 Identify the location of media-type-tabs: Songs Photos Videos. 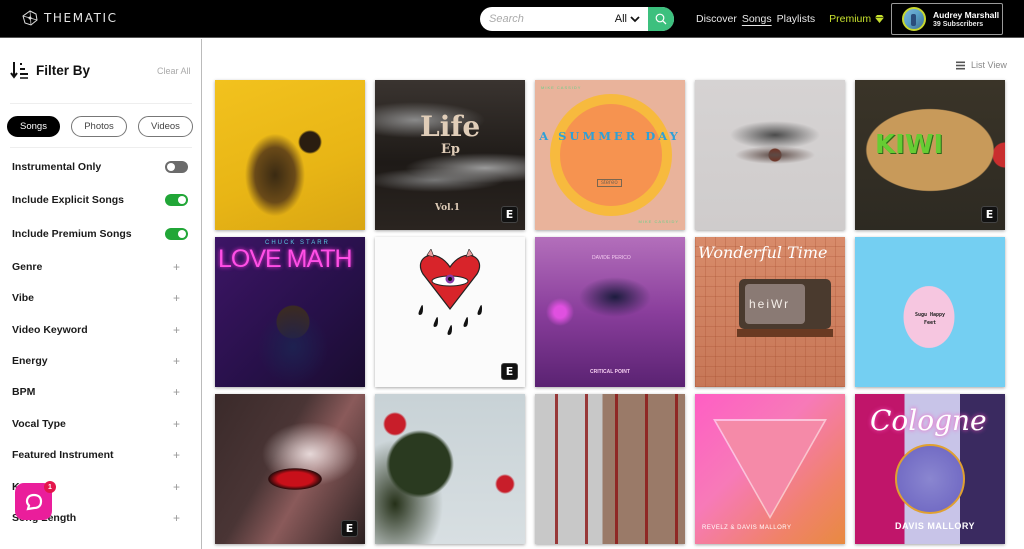
(100, 126).